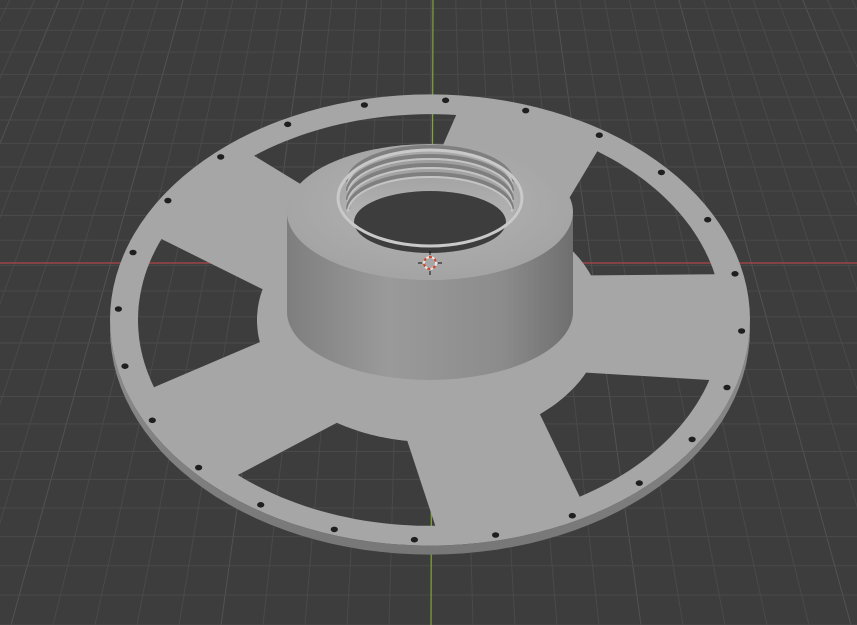 This screenshot has width=857, height=625. I want to click on threaded-bore, so click(430, 199).